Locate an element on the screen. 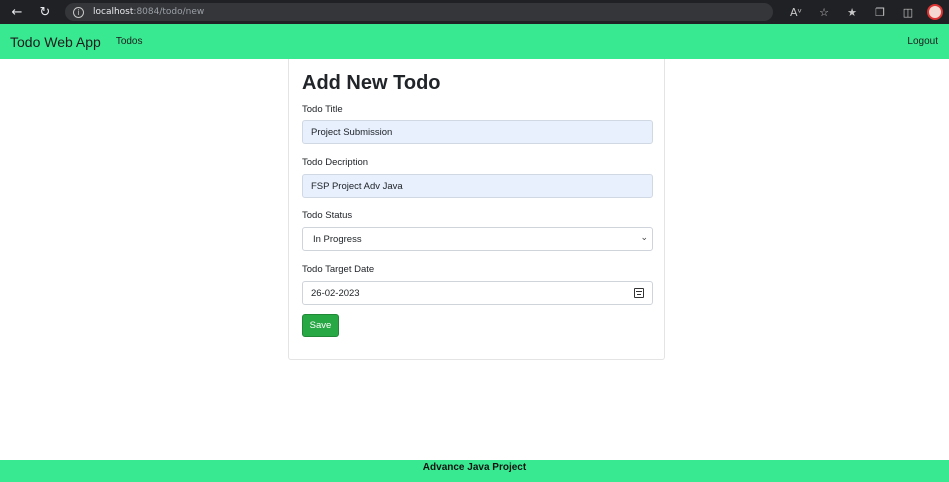 Image resolution: width=949 pixels, height=482 pixels. favorites-icon: ★ is located at coordinates (852, 12).